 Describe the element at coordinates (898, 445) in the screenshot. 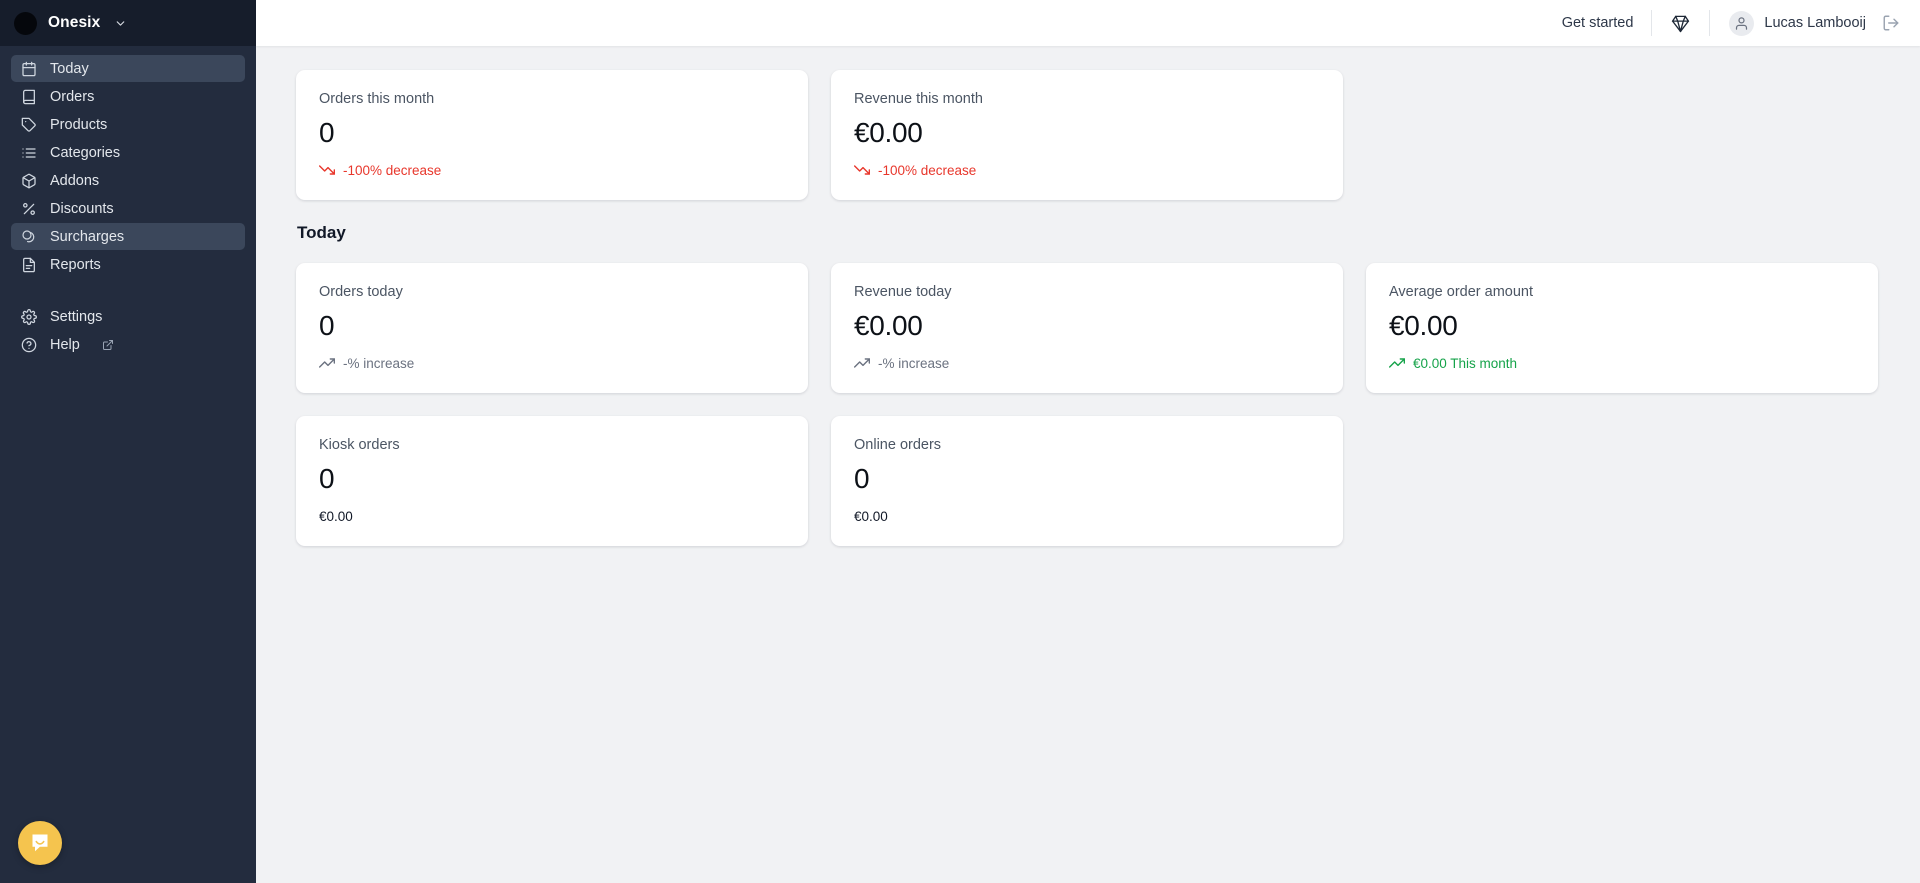

I see `card-label: Online orders` at that location.